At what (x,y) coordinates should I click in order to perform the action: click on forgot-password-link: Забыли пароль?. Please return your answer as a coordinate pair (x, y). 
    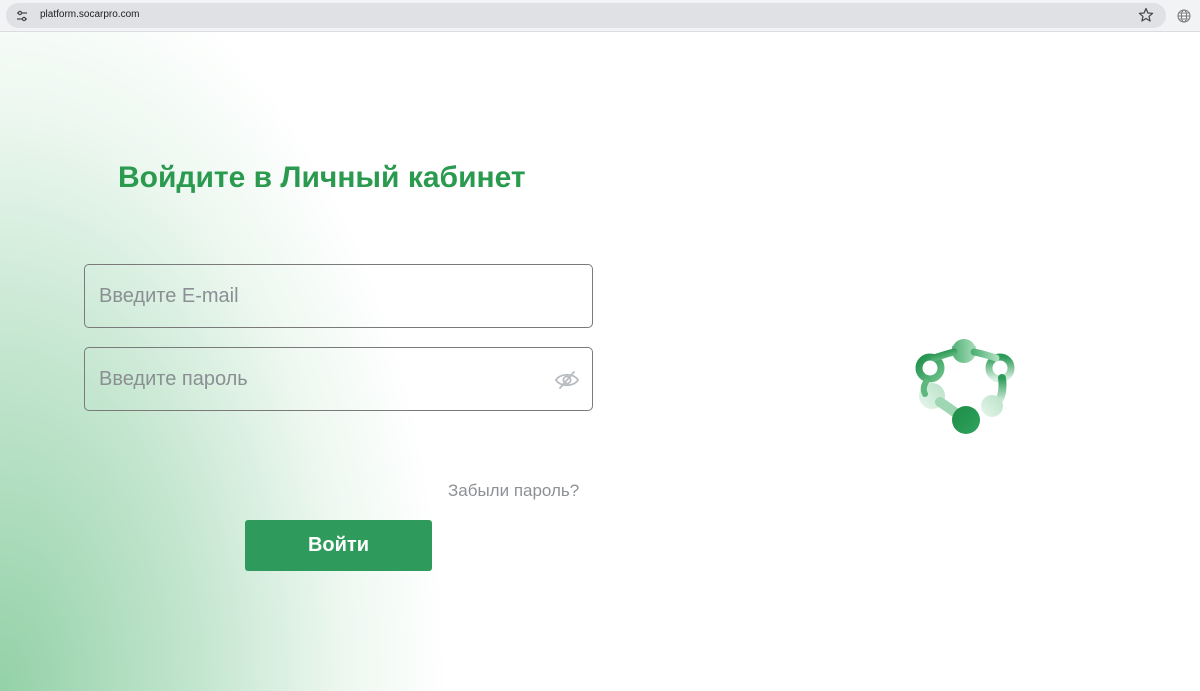
    Looking at the image, I should click on (513, 491).